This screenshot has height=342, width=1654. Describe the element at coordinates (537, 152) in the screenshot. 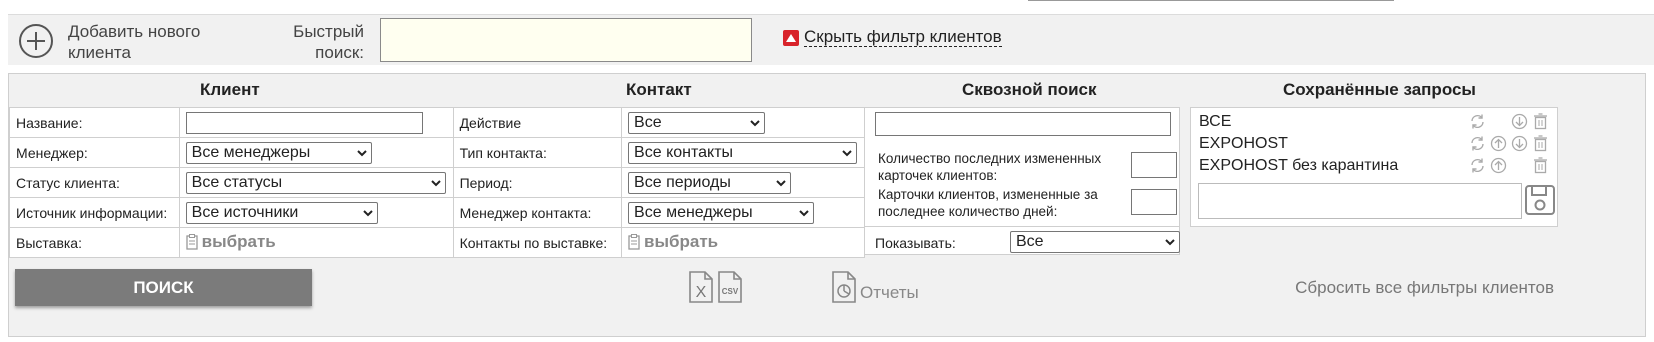

I see `contact-type-label: Тип контакта:` at that location.